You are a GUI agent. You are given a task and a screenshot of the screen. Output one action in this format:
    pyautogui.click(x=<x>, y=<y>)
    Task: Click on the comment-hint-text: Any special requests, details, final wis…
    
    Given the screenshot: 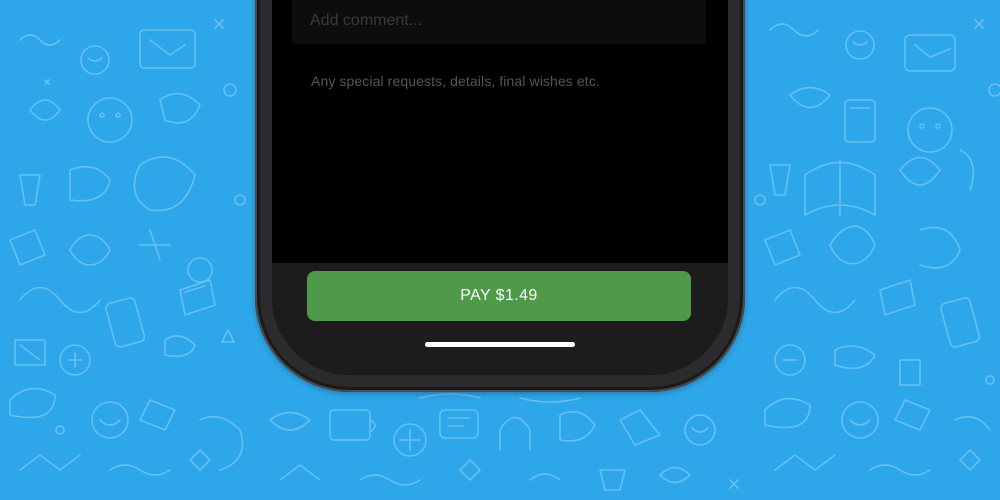 What is the action you would take?
    pyautogui.click(x=455, y=81)
    